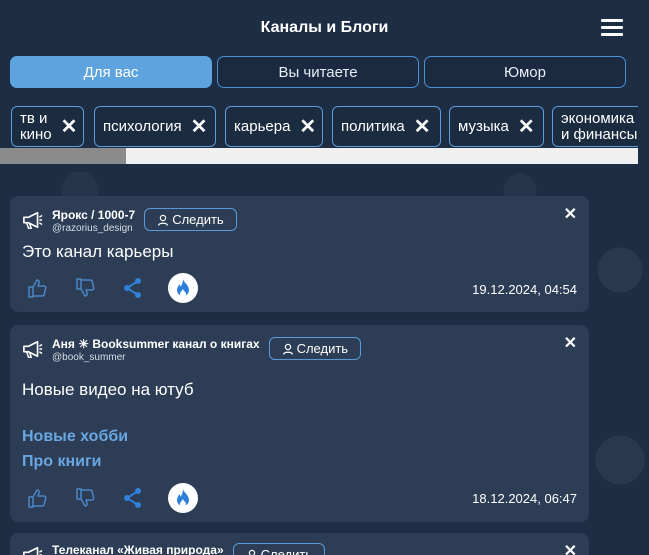 The width and height of the screenshot is (649, 555). I want to click on post-card: Телеканал «Живая природа» Следить ✕, so click(299, 544).